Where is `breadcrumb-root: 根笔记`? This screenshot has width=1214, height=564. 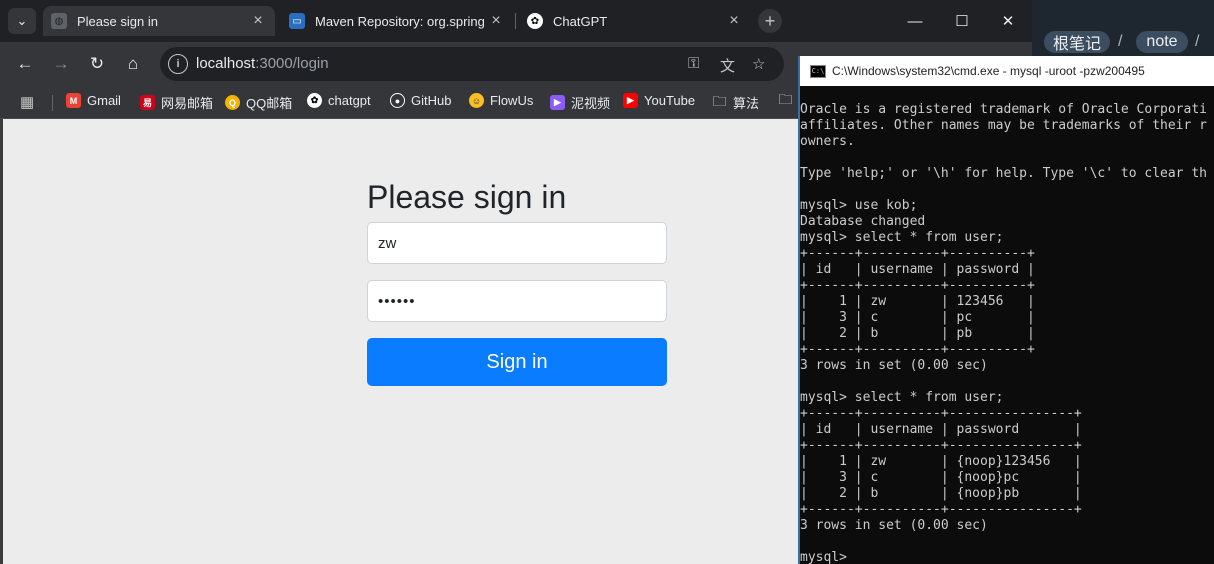 breadcrumb-root: 根笔记 is located at coordinates (1077, 42).